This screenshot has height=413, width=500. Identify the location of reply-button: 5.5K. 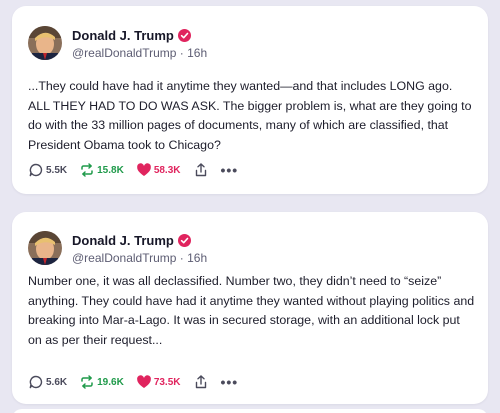
(47, 170).